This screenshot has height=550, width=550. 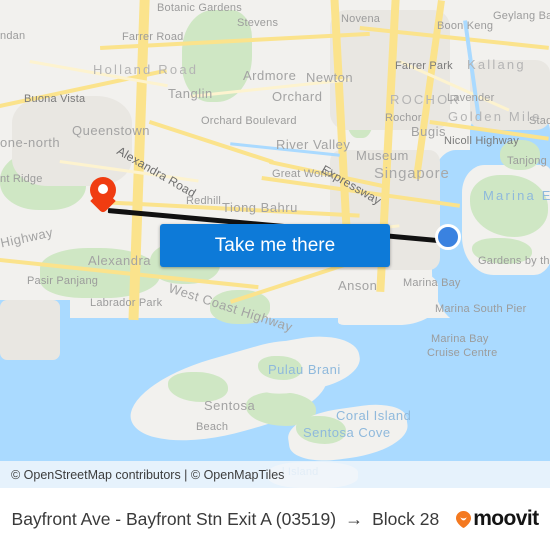 I want to click on take-me-there-label: Take me there, so click(x=275, y=245).